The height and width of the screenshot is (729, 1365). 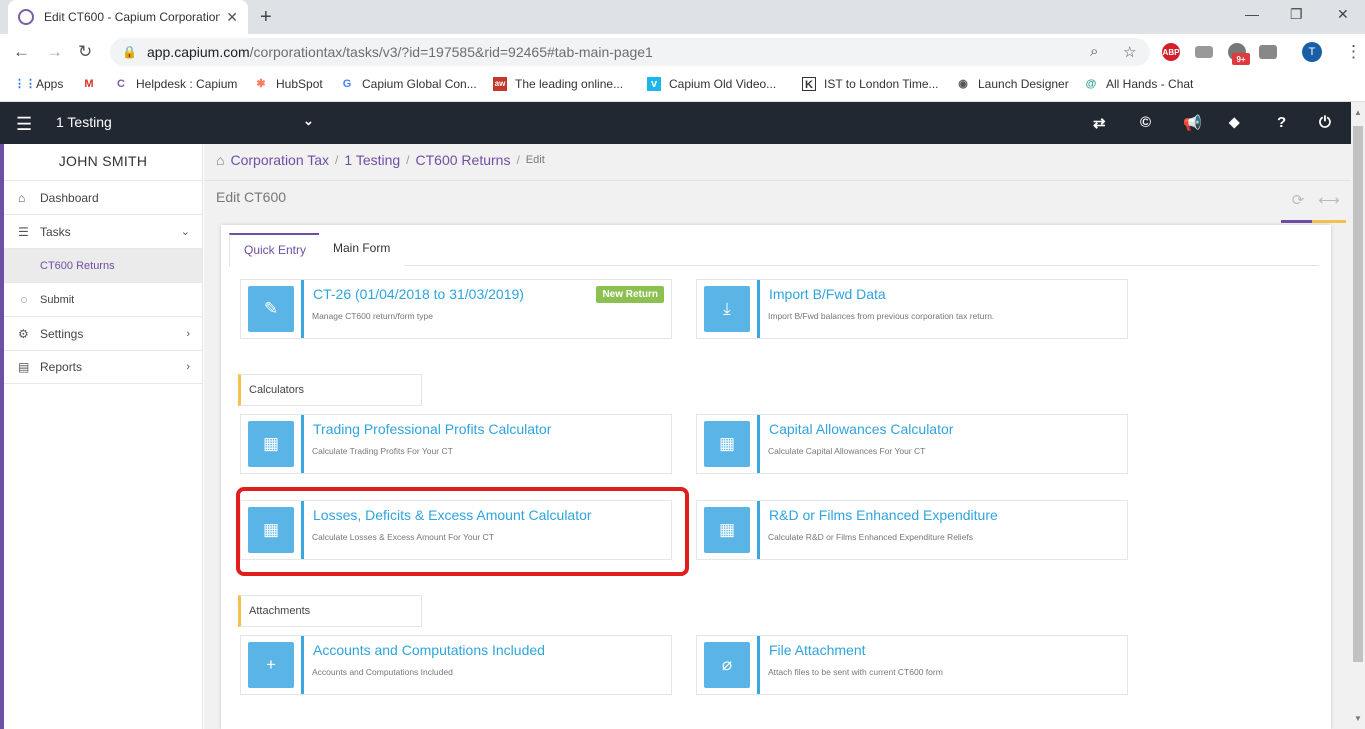 I want to click on globe-icon: ◉, so click(x=963, y=84).